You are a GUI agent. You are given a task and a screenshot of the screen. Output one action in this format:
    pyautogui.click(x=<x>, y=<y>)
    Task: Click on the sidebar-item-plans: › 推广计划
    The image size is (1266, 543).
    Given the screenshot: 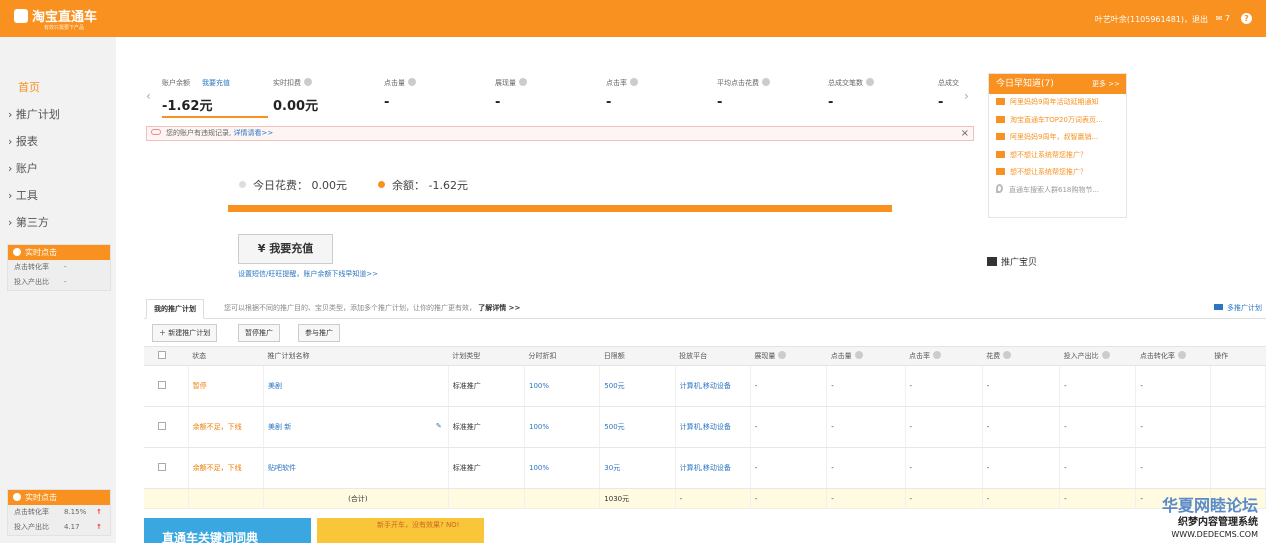 What is the action you would take?
    pyautogui.click(x=34, y=114)
    